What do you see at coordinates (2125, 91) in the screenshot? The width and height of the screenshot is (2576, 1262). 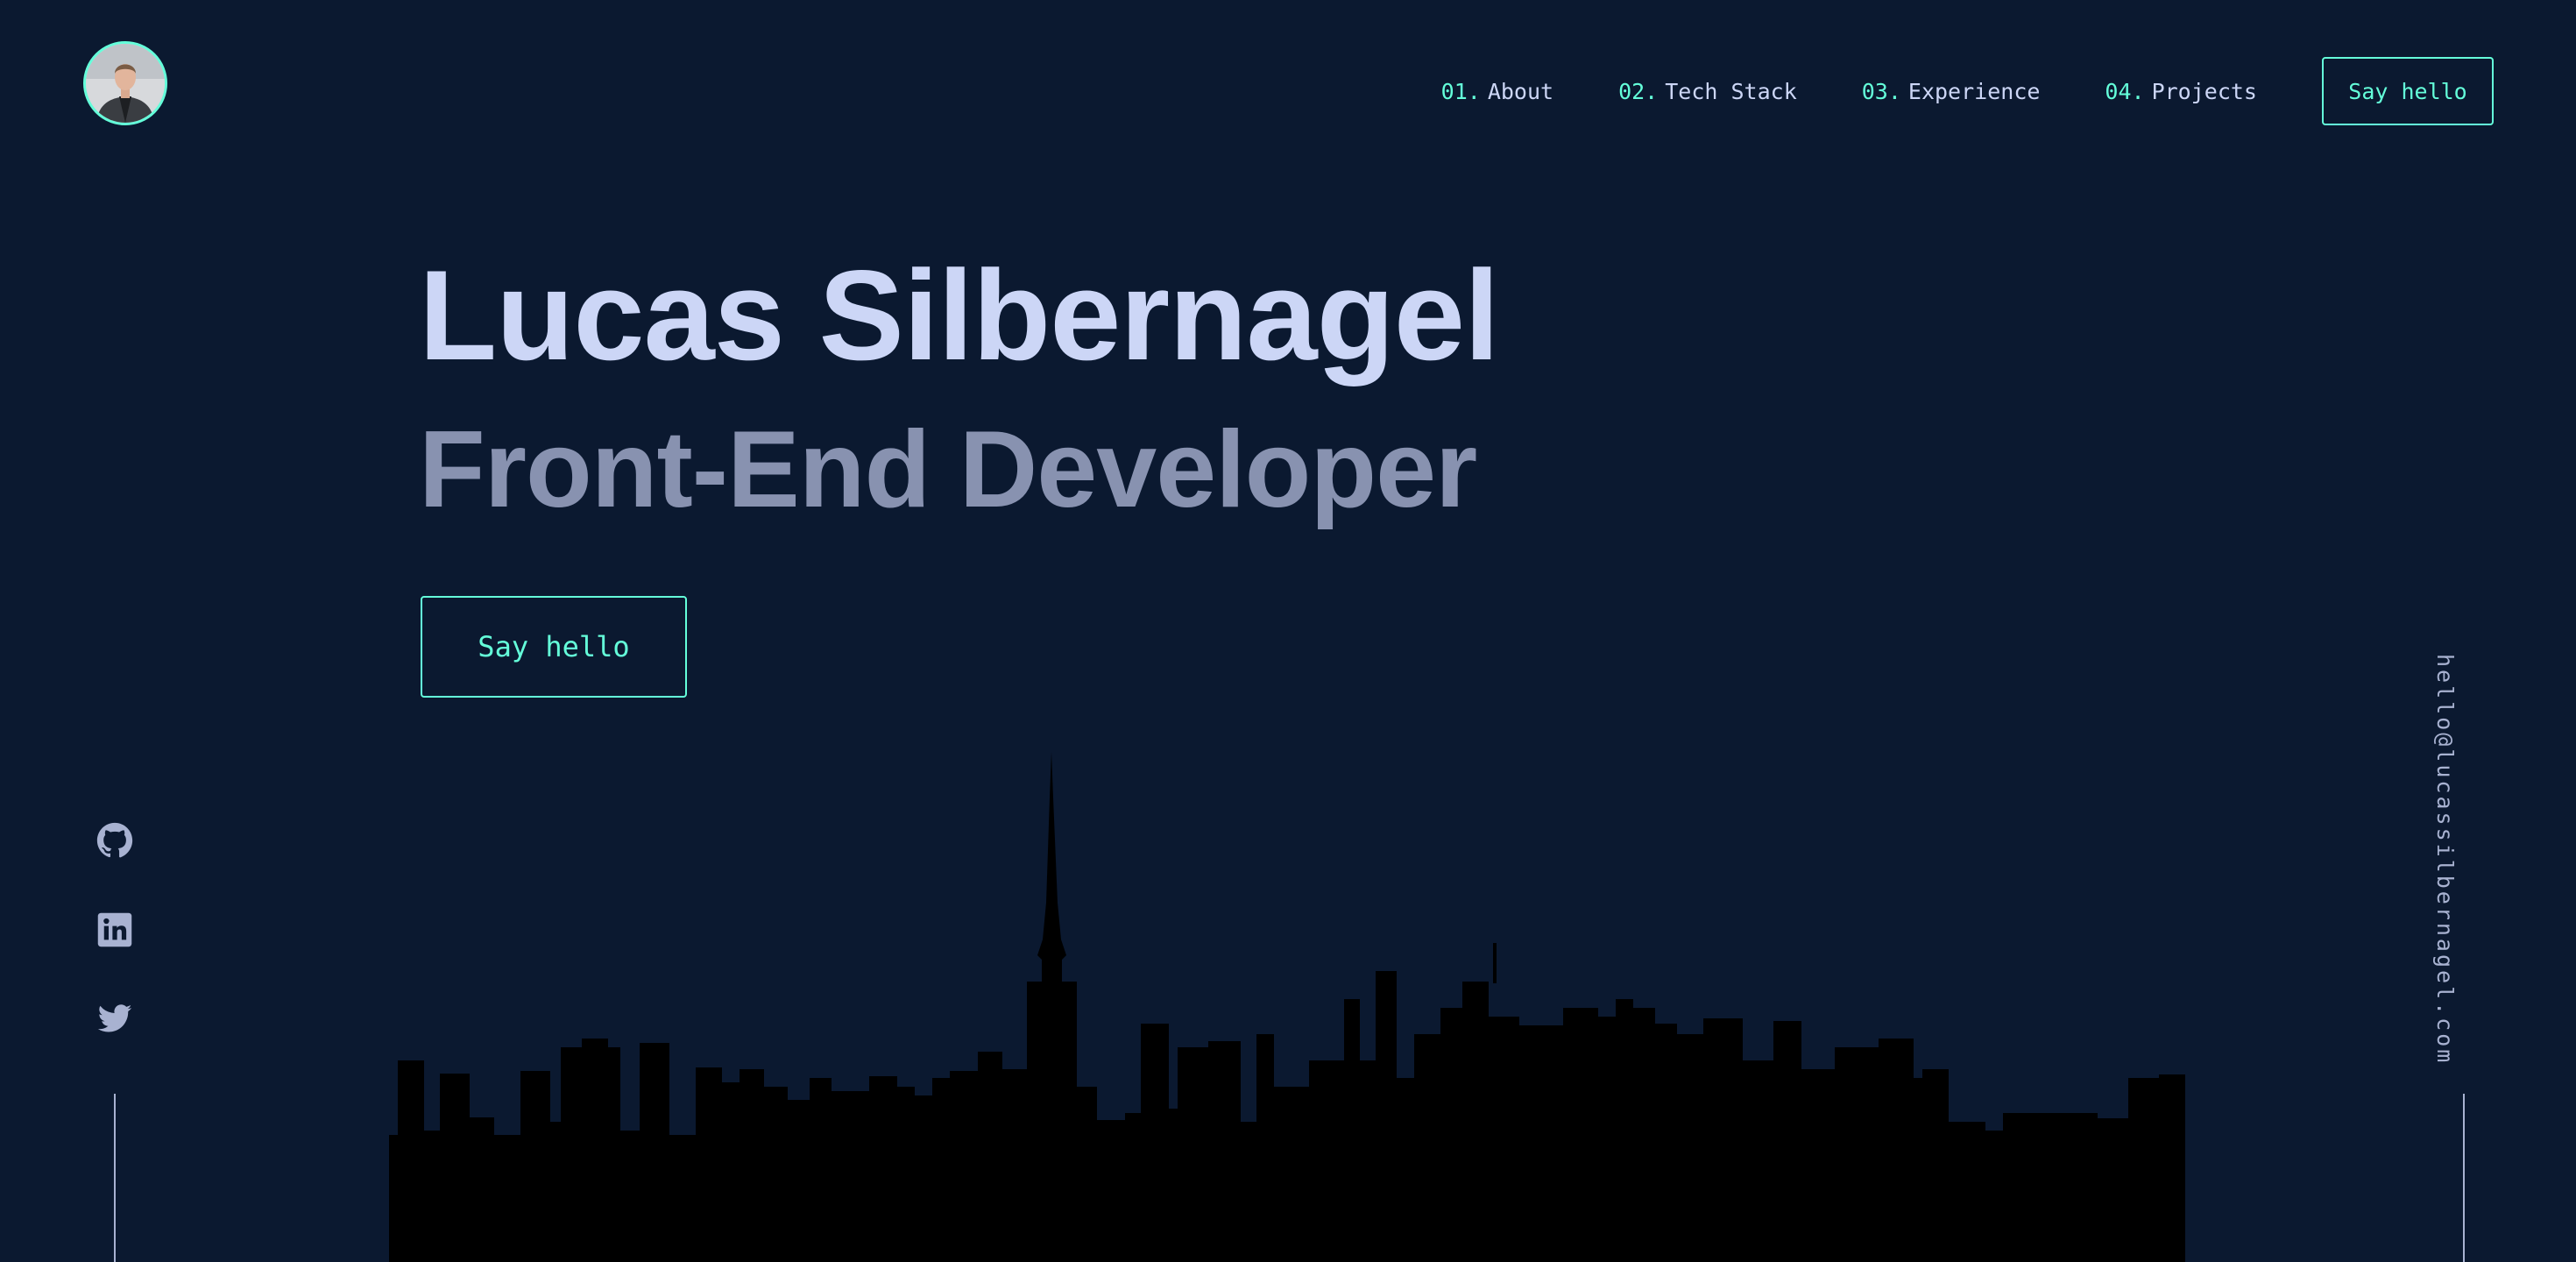 I see `nav-number: 04.` at bounding box center [2125, 91].